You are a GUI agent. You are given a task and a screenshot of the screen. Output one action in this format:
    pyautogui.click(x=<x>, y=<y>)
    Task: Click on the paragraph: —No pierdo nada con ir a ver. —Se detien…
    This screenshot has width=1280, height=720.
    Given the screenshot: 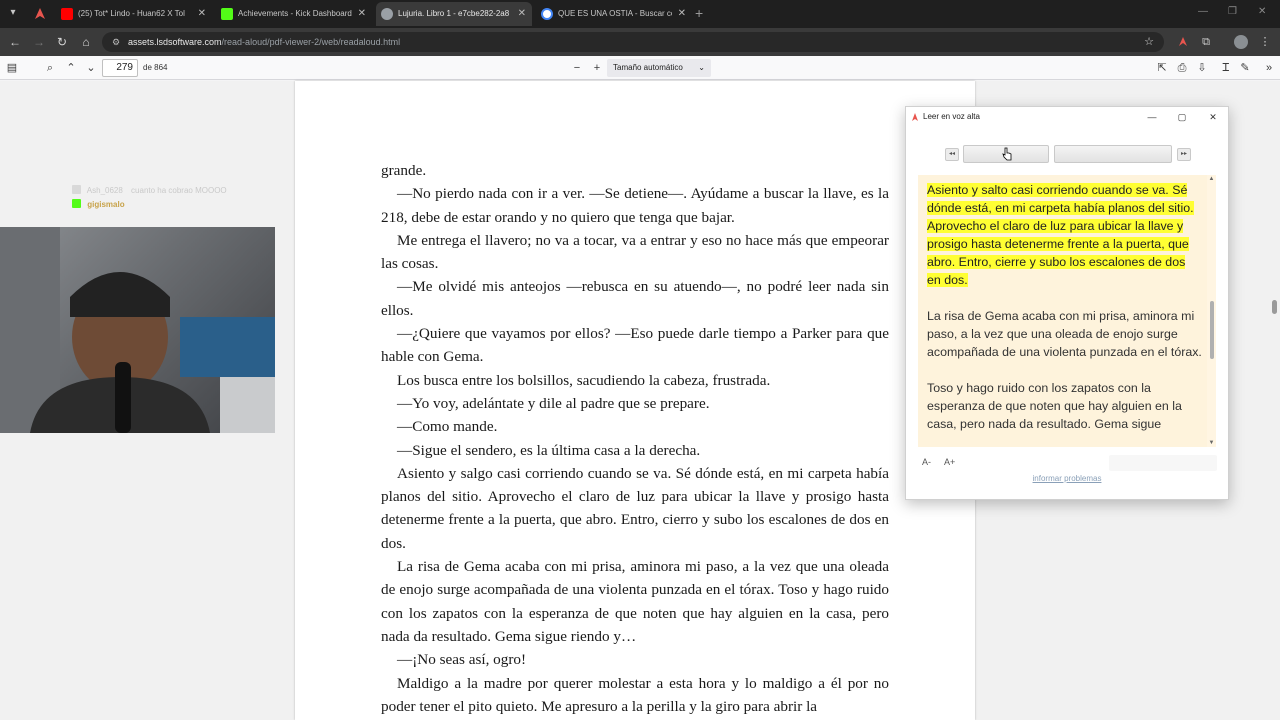 What is the action you would take?
    pyautogui.click(x=635, y=205)
    